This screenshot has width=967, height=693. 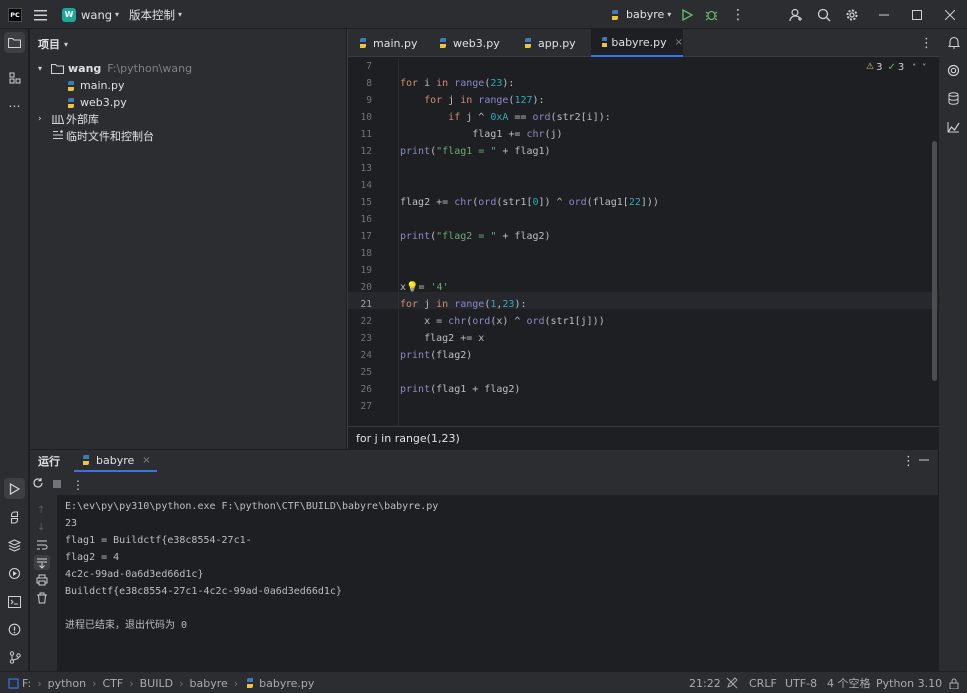 What do you see at coordinates (934, 261) in the screenshot?
I see `editor-scrollbar` at bounding box center [934, 261].